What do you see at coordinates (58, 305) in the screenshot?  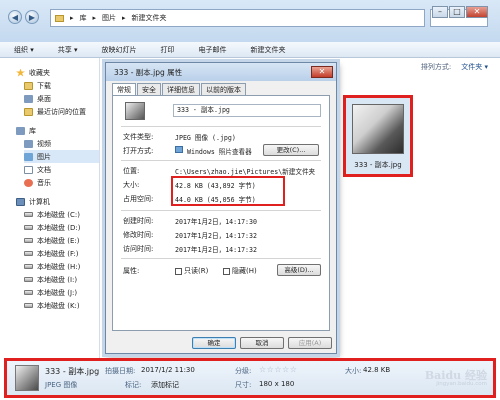 I see `sidebar-label: 本地磁盘 (K:)` at bounding box center [58, 305].